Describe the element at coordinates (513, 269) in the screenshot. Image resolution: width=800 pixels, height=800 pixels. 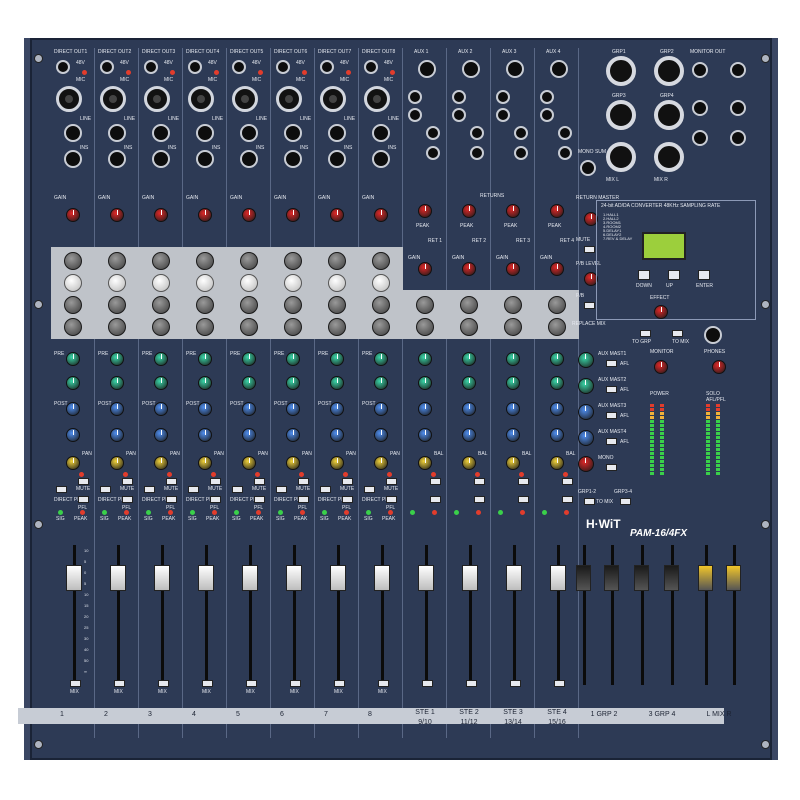
I see `stereo-gain-knob` at that location.